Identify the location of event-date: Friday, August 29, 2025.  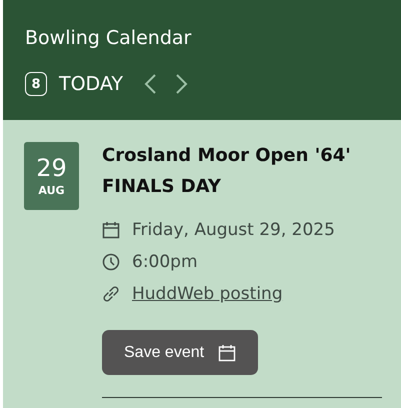
(233, 230).